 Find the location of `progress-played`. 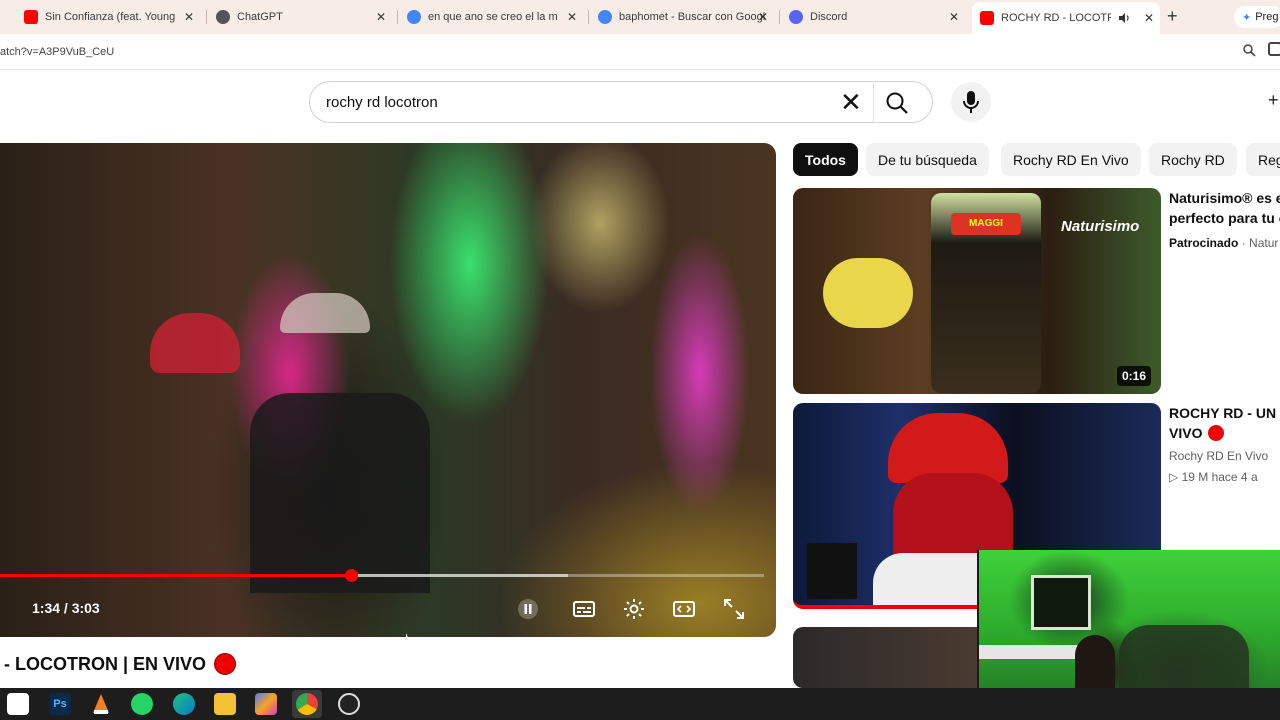

progress-played is located at coordinates (175, 575).